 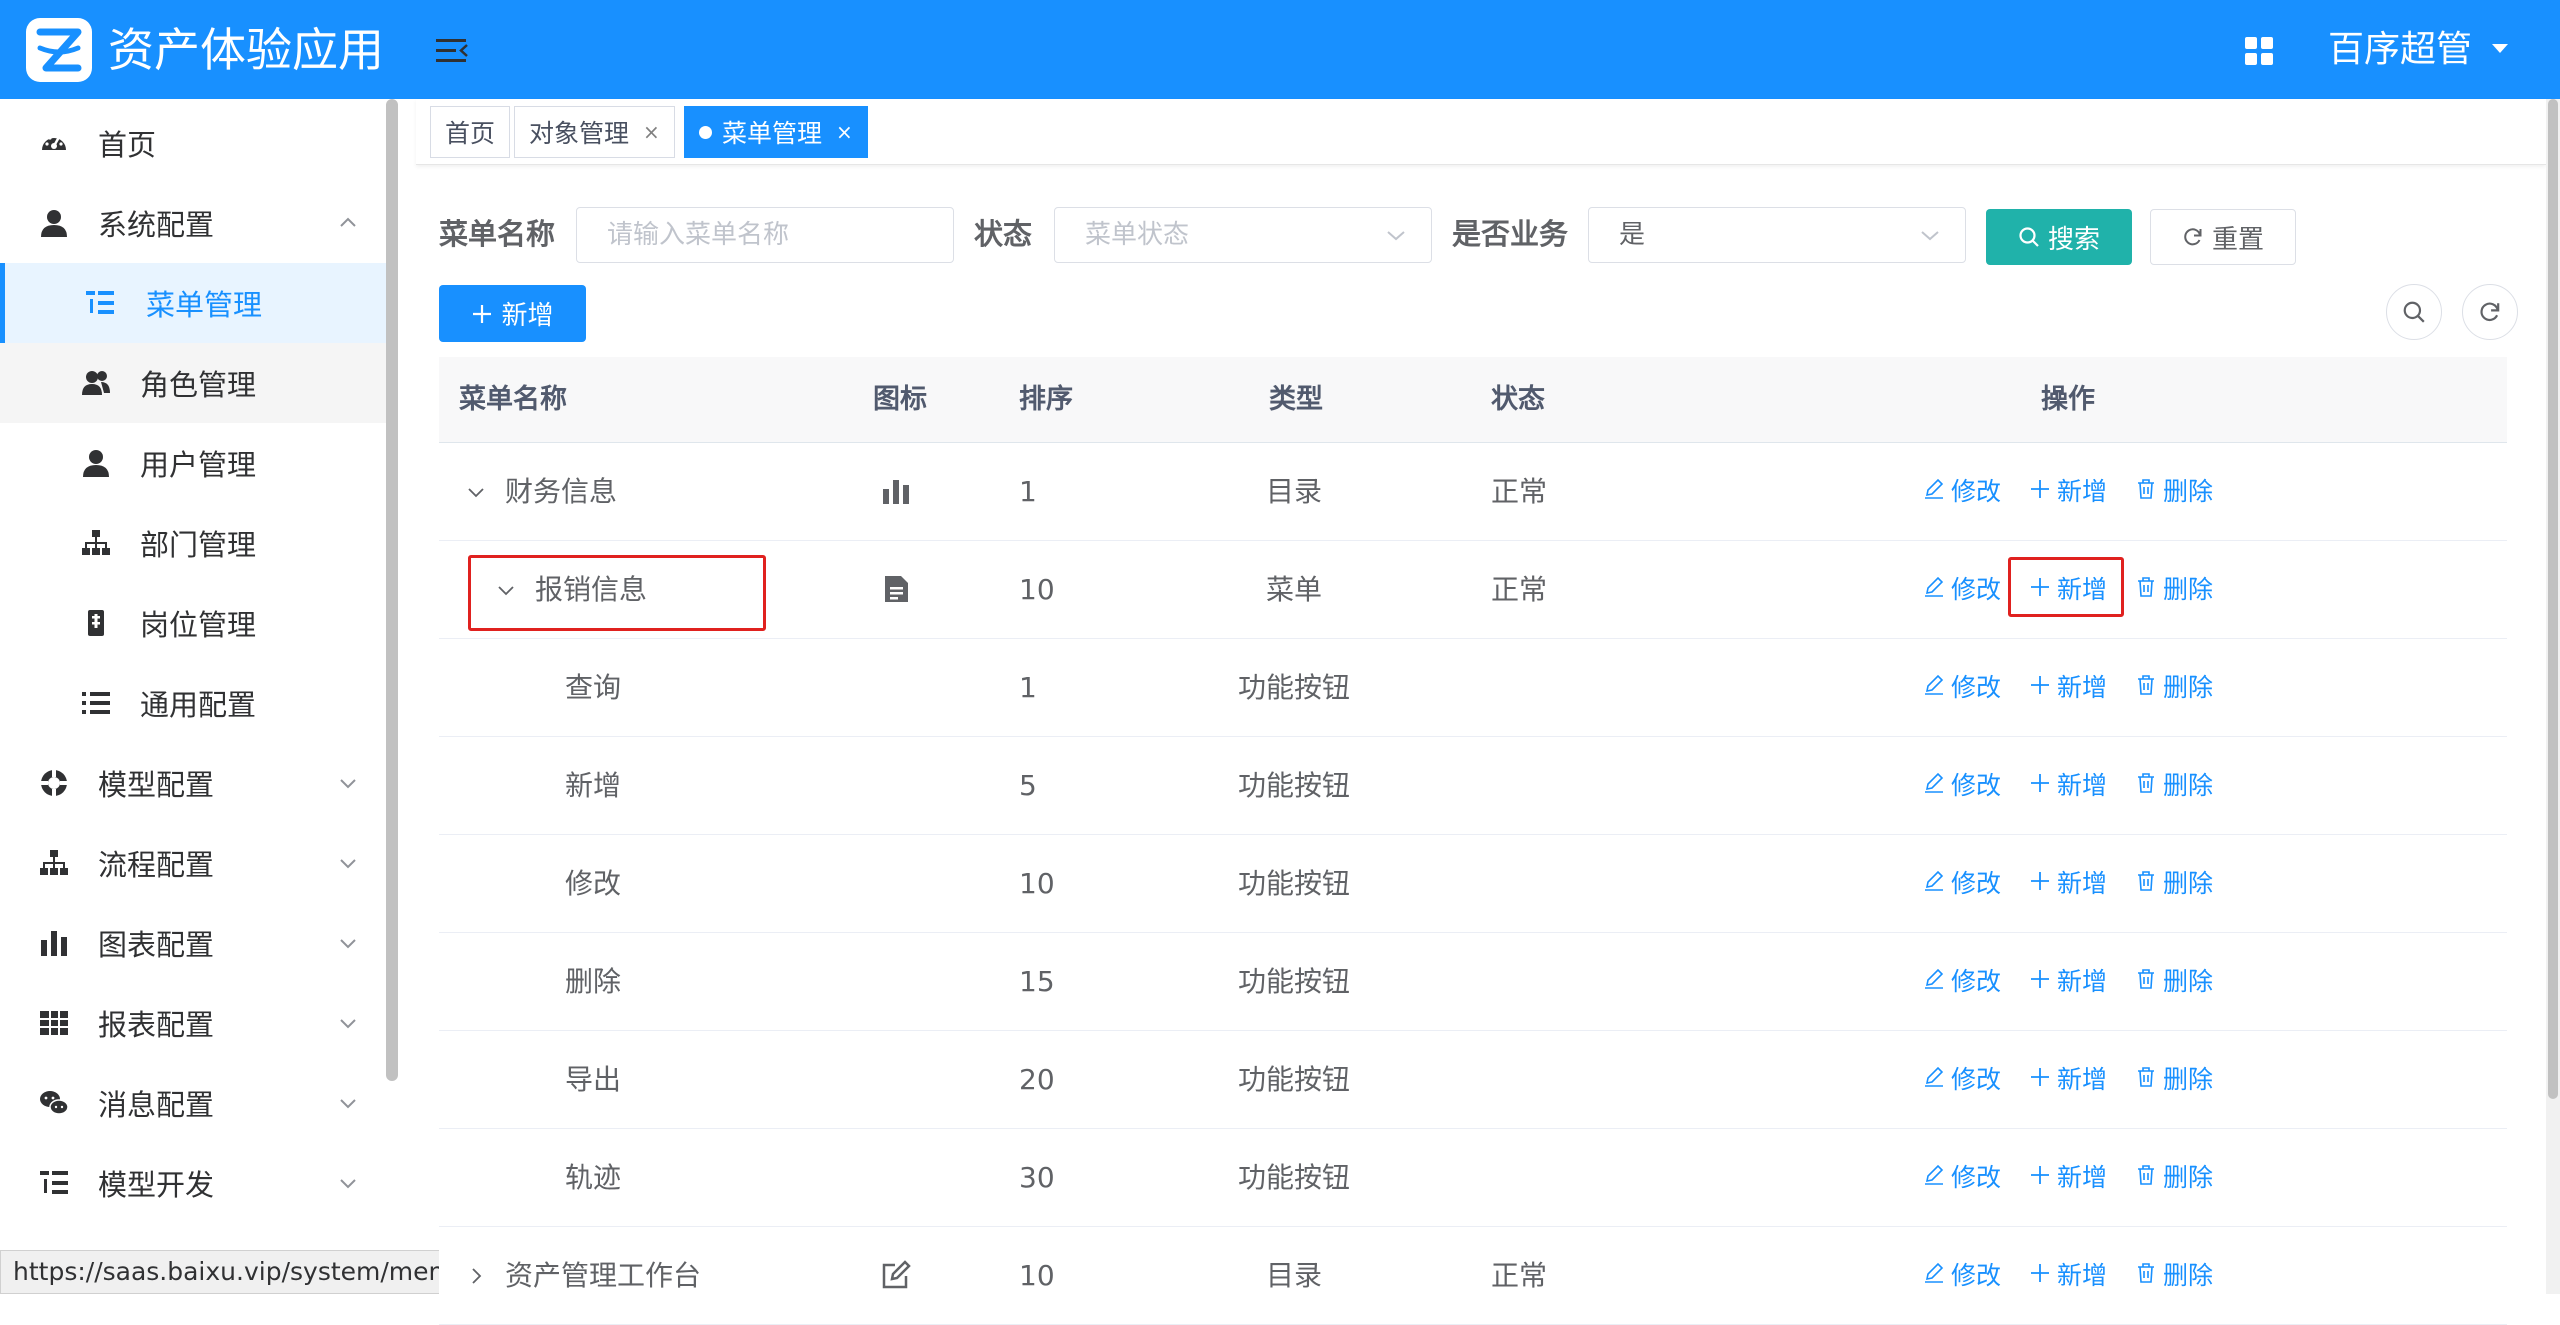 What do you see at coordinates (1976, 1275) in the screenshot?
I see `edit-action-label: 修改` at bounding box center [1976, 1275].